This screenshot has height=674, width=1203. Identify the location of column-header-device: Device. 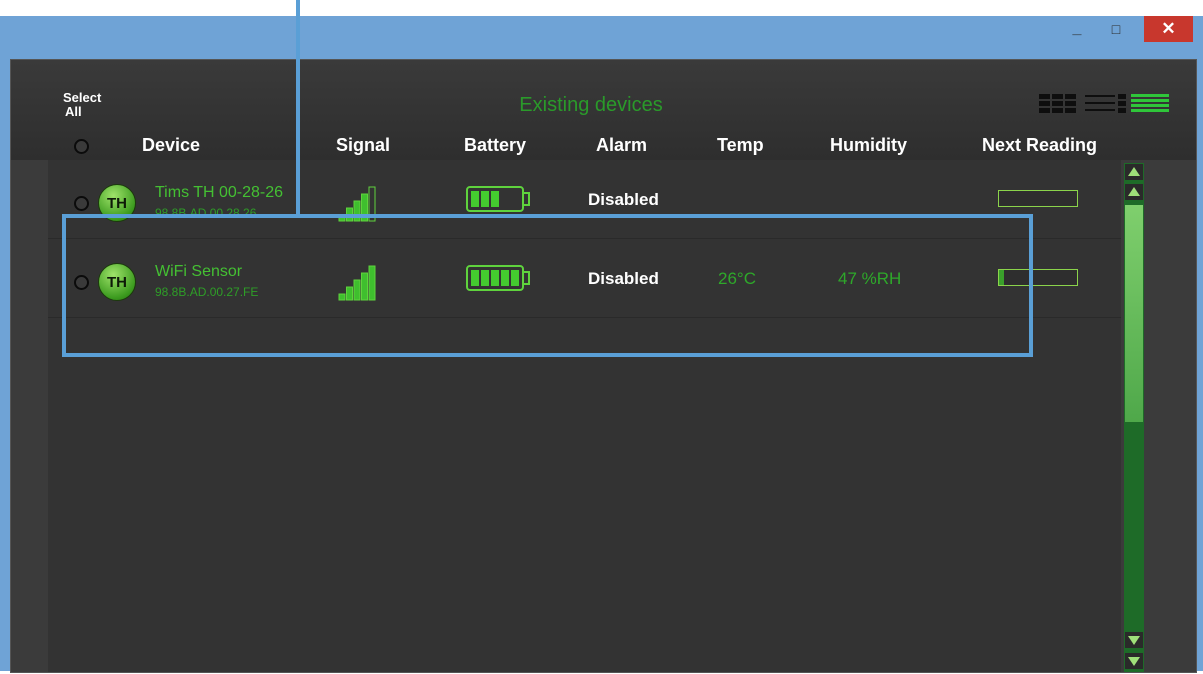
(171, 145).